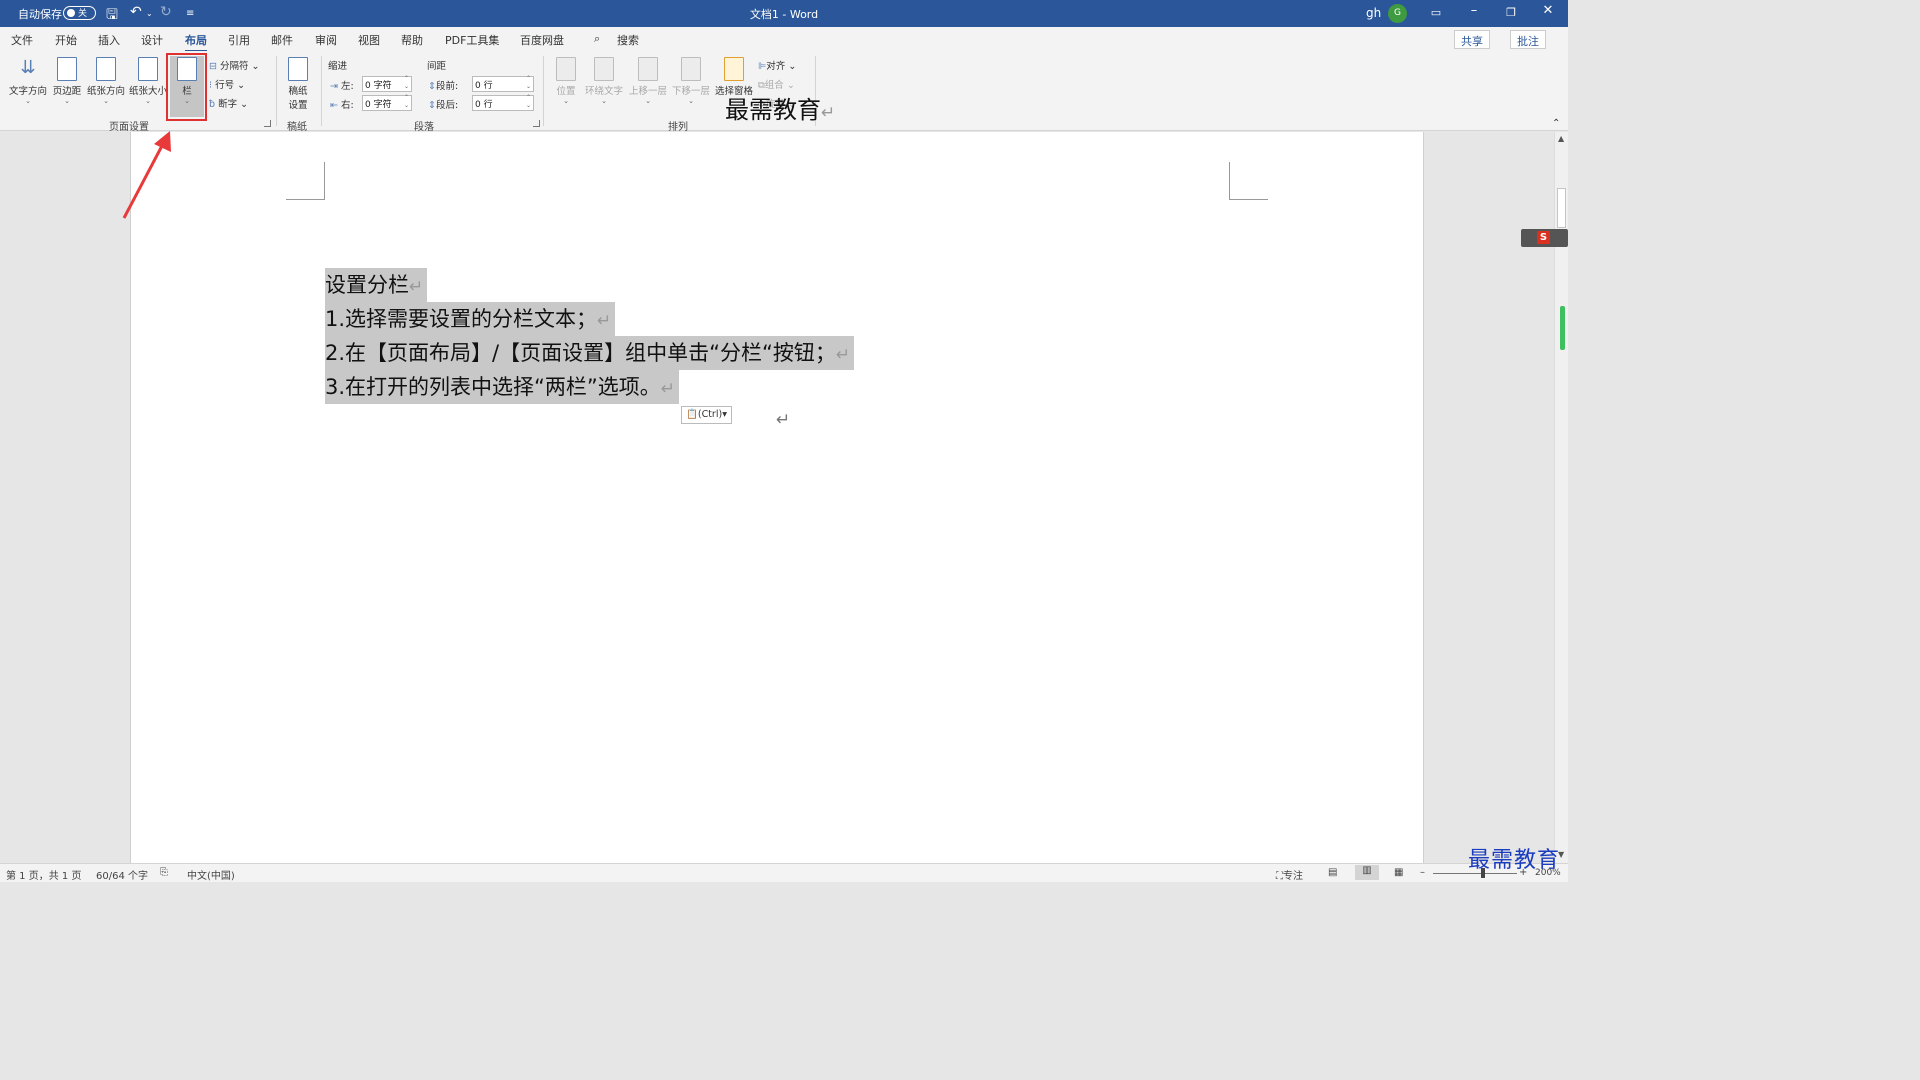 The width and height of the screenshot is (1920, 1080). What do you see at coordinates (706, 415) in the screenshot?
I see `paste-options-button: 📋(Ctrl)▾` at bounding box center [706, 415].